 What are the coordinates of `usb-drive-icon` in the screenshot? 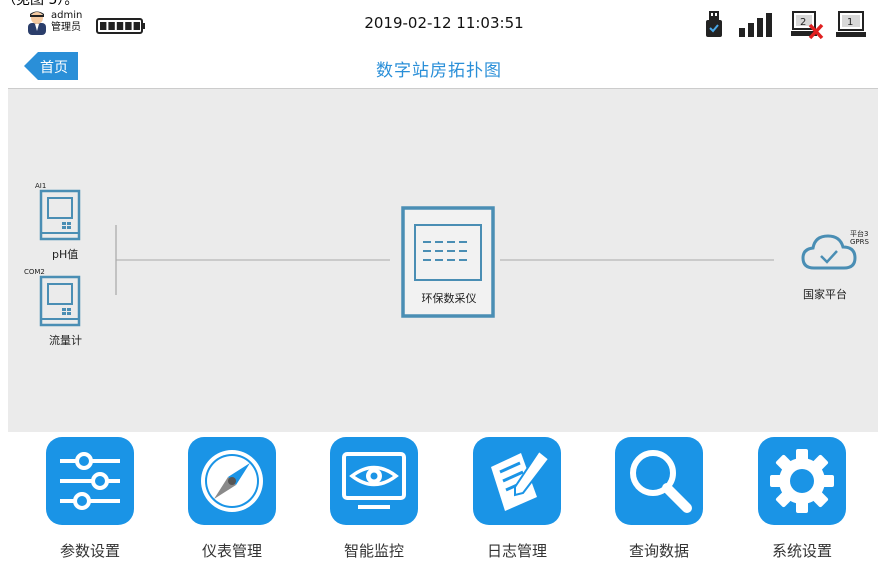 It's located at (714, 24).